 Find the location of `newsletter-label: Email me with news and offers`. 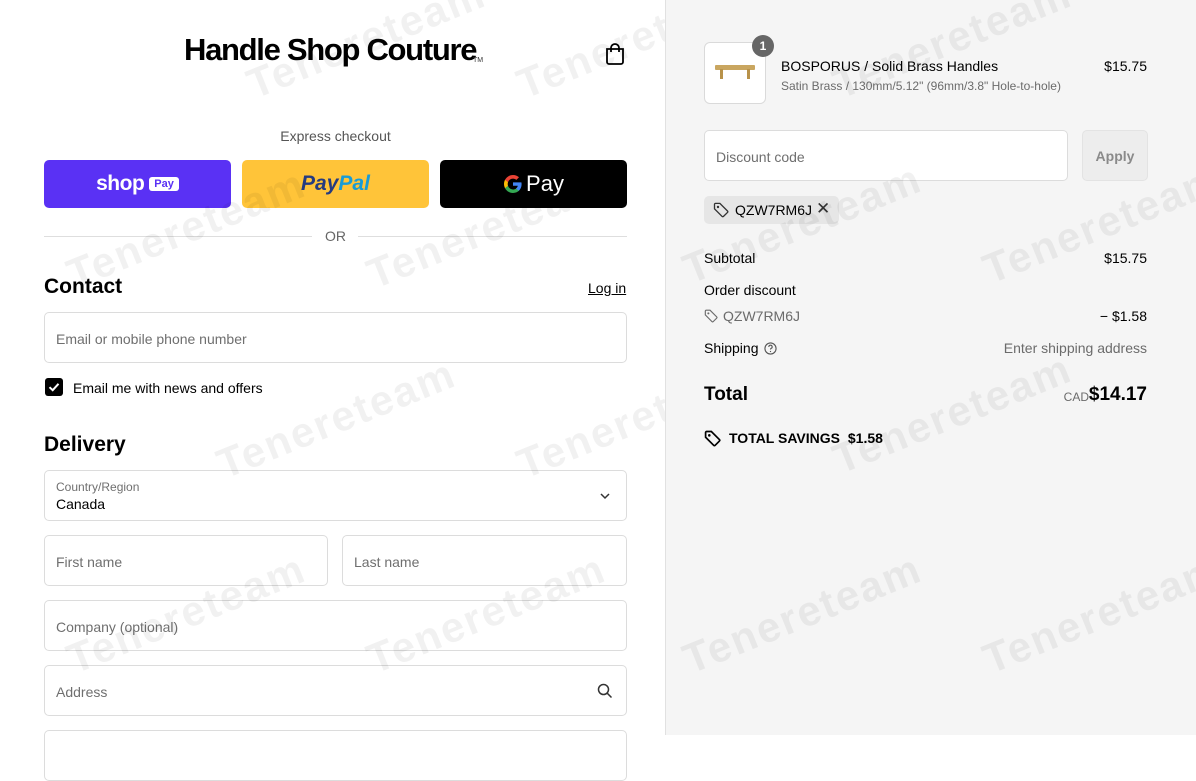

newsletter-label: Email me with news and offers is located at coordinates (168, 388).